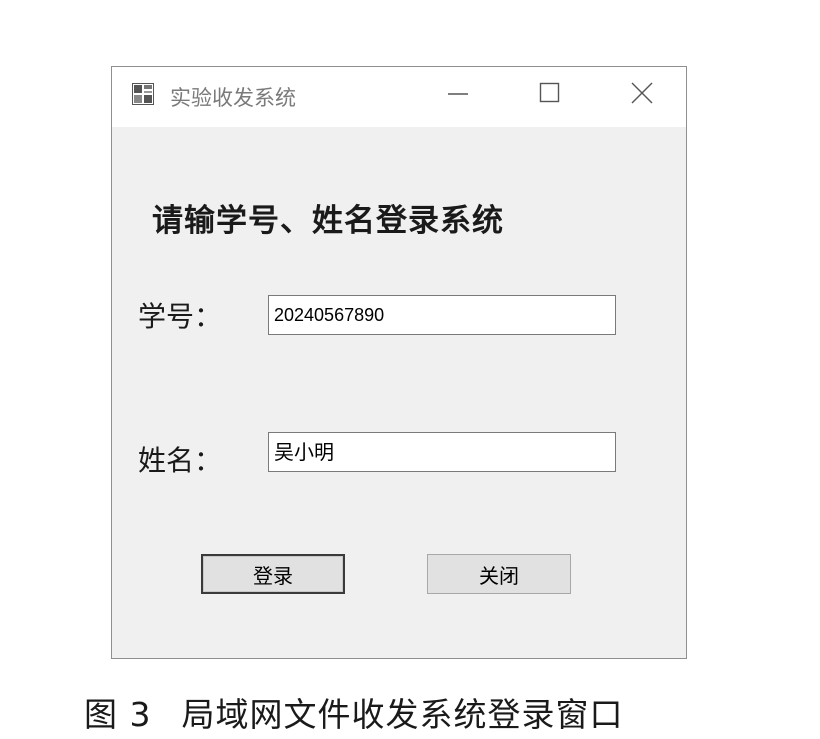 Image resolution: width=820 pixels, height=739 pixels. I want to click on maximize-icon, so click(550, 95).